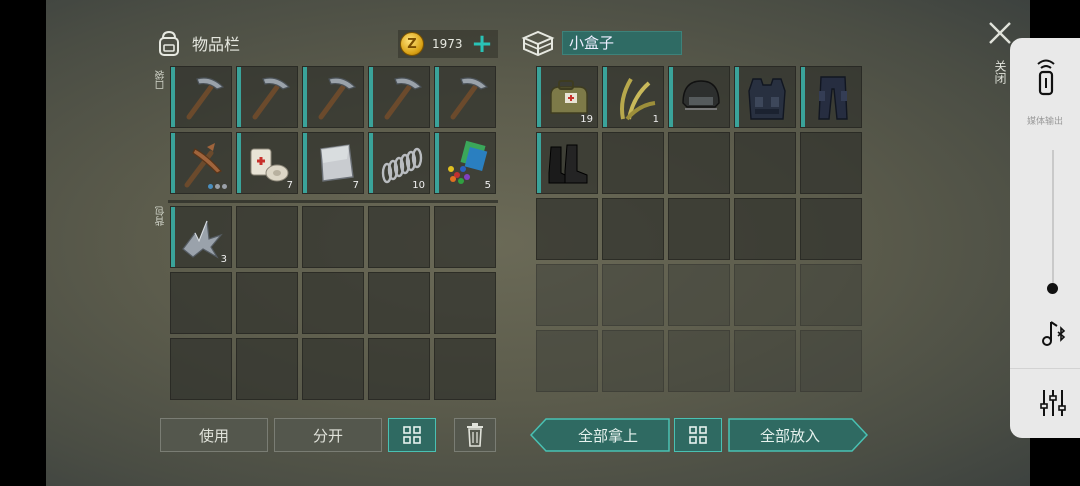  Describe the element at coordinates (1053, 219) in the screenshot. I see `volume-slider-track` at that location.